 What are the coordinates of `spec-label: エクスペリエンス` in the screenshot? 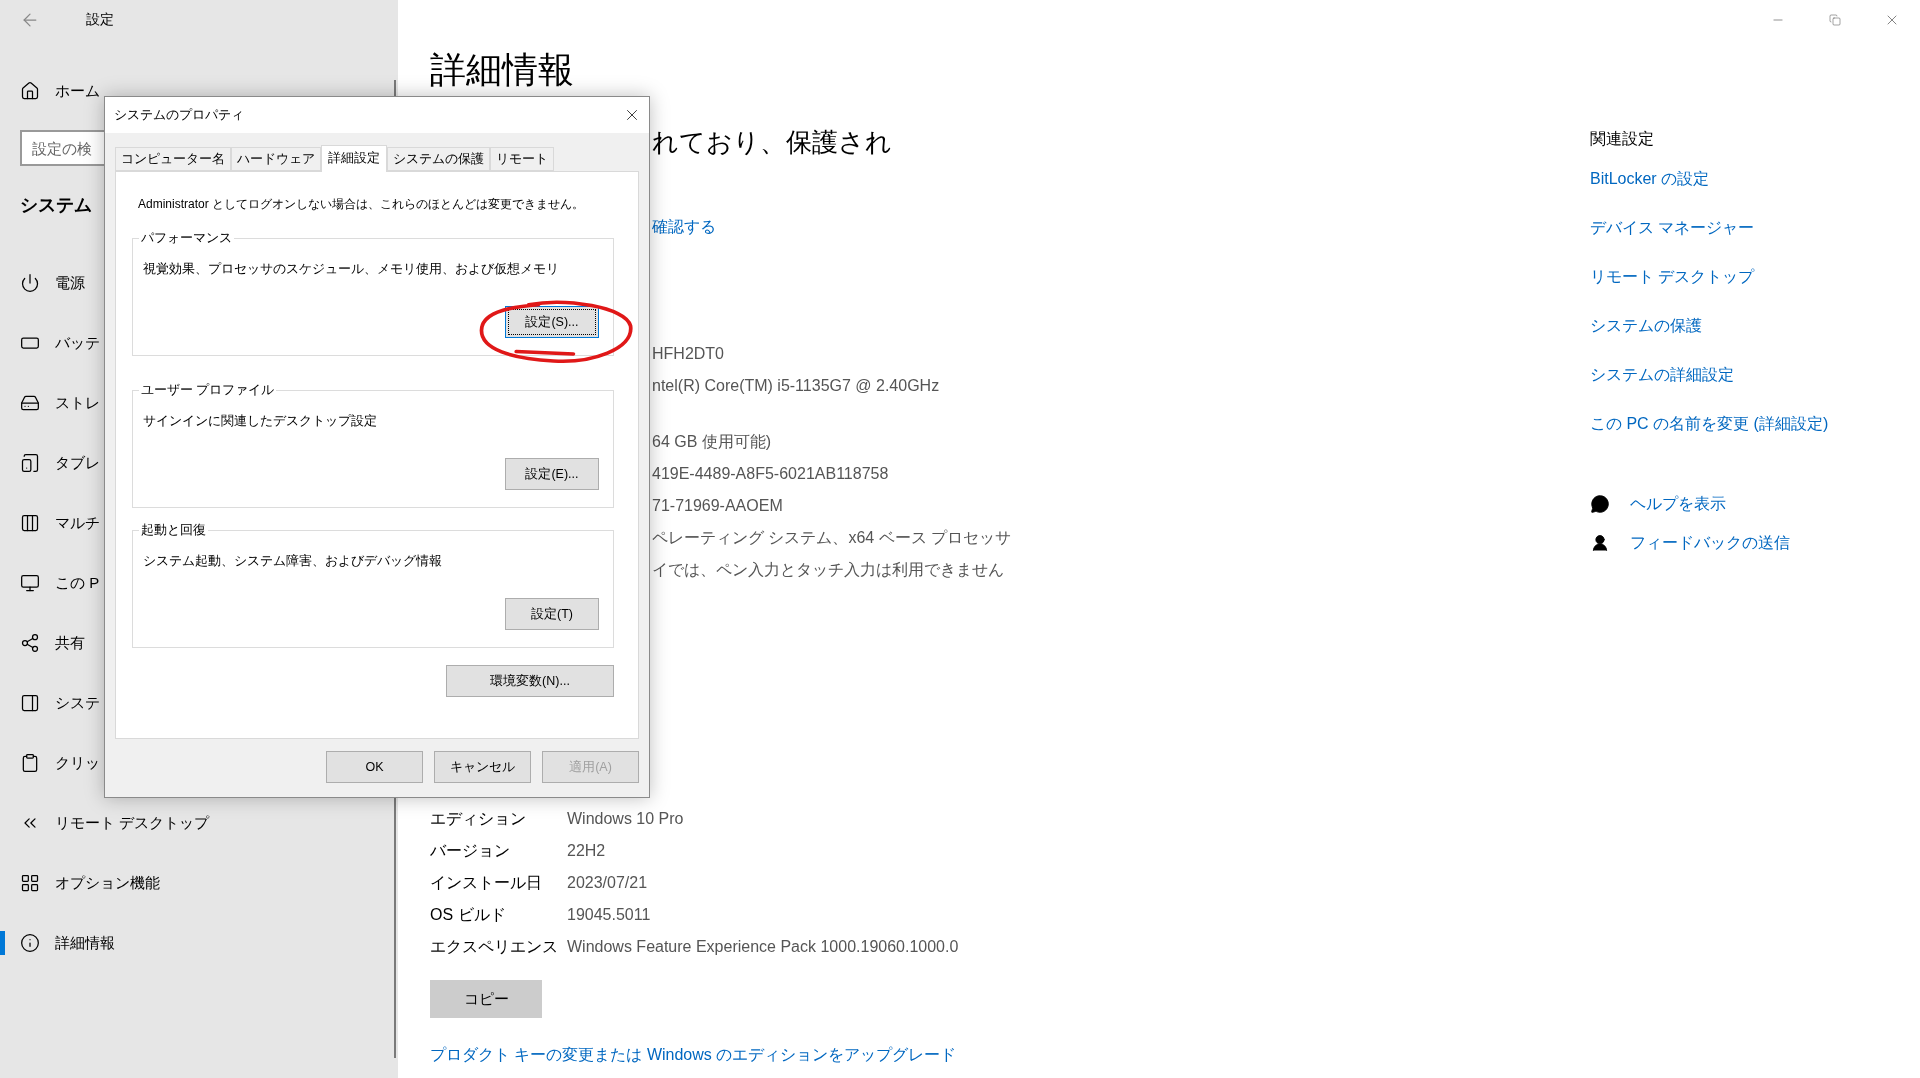 It's located at (494, 947).